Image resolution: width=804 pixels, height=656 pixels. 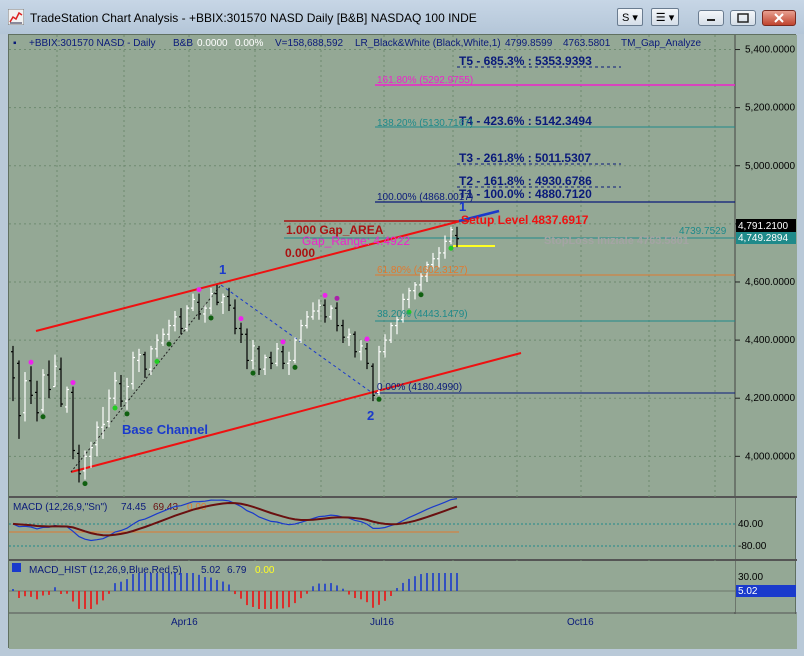 What do you see at coordinates (403, 631) in the screenshot?
I see `time-axis` at bounding box center [403, 631].